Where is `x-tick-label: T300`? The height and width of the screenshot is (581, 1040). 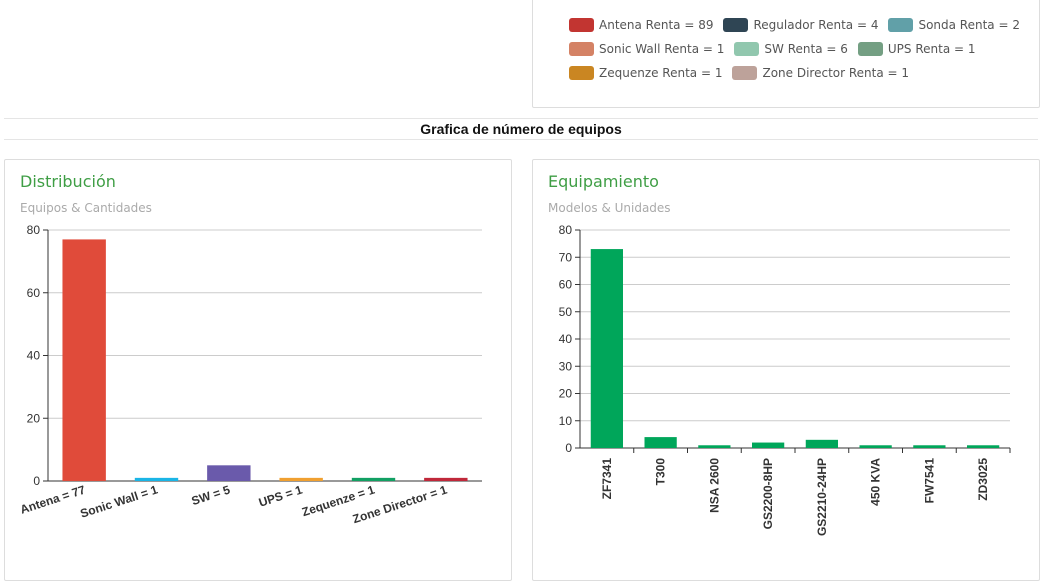 x-tick-label: T300 is located at coordinates (661, 472).